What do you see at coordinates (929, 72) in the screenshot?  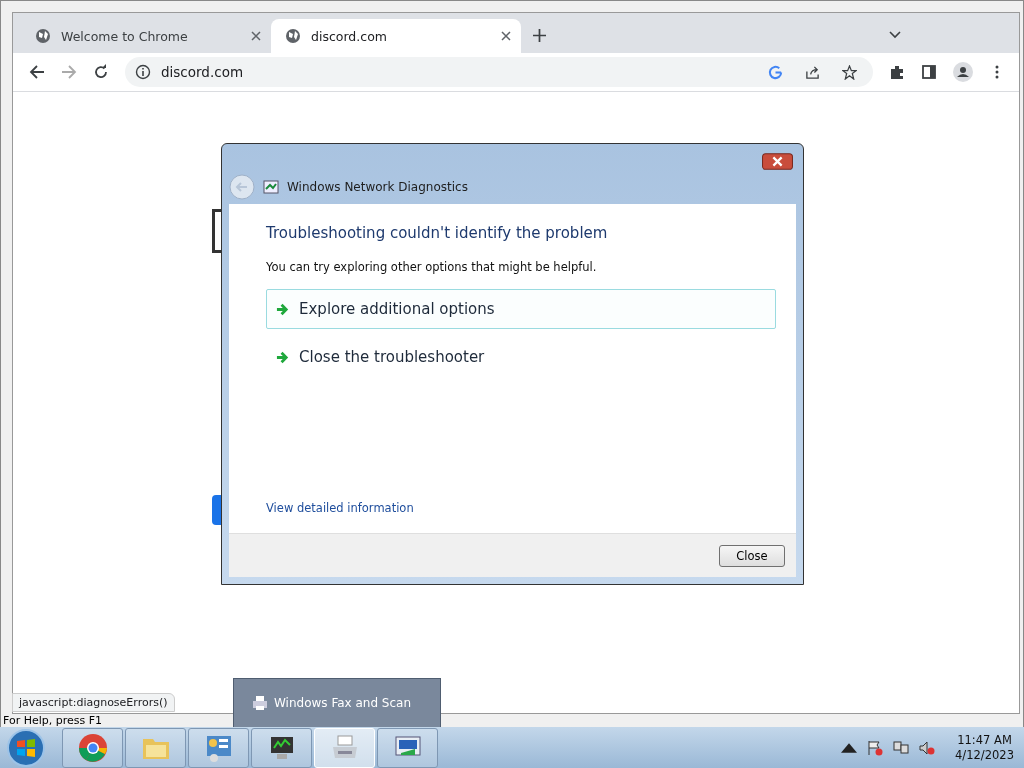 I see `side-panel-icon` at bounding box center [929, 72].